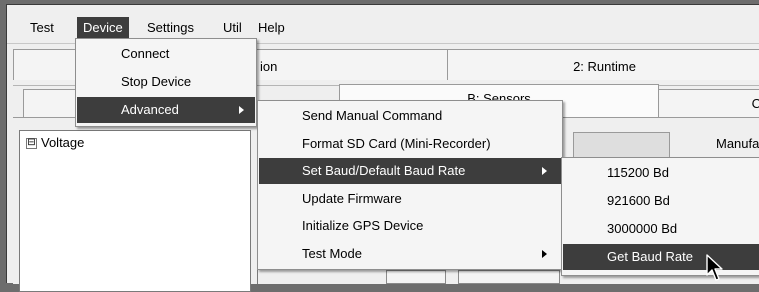 Image resolution: width=759 pixels, height=292 pixels. I want to click on menu-item-update-firmware: Update Firmware, so click(410, 199).